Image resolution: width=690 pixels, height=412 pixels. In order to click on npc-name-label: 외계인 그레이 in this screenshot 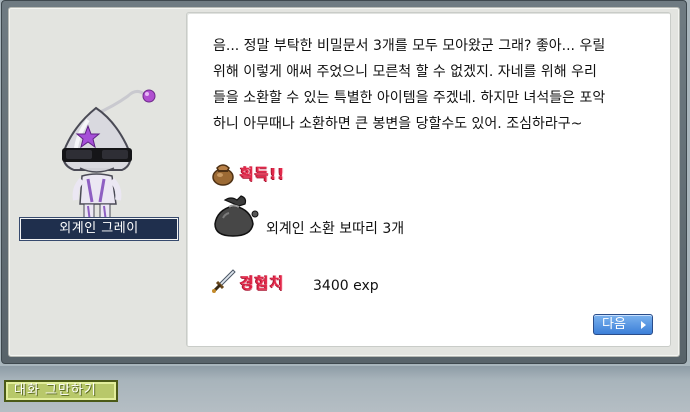, I will do `click(99, 229)`.